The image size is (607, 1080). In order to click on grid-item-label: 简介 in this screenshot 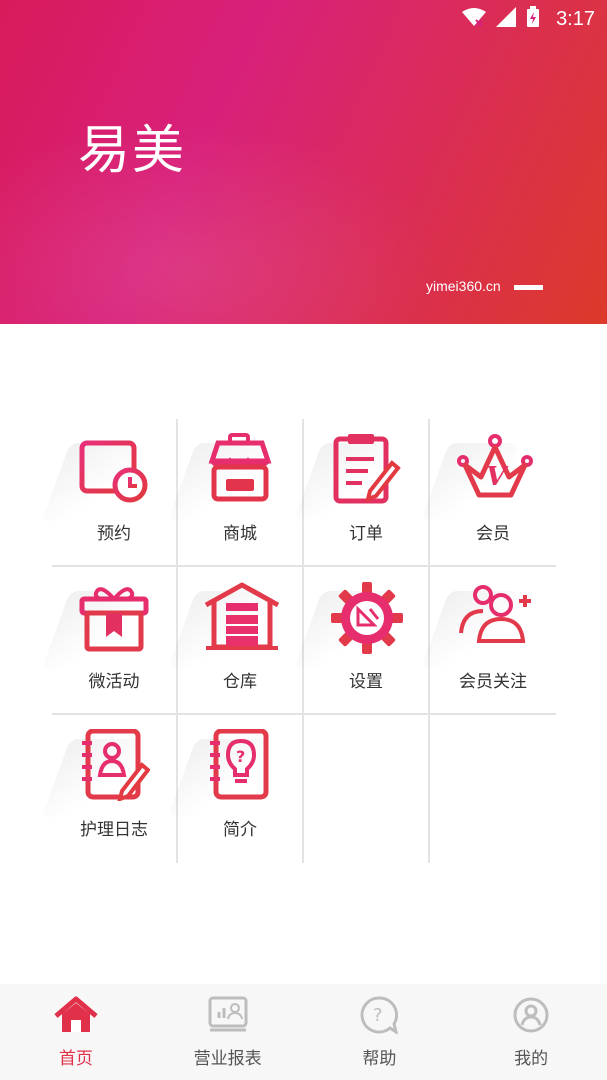, I will do `click(240, 830)`.